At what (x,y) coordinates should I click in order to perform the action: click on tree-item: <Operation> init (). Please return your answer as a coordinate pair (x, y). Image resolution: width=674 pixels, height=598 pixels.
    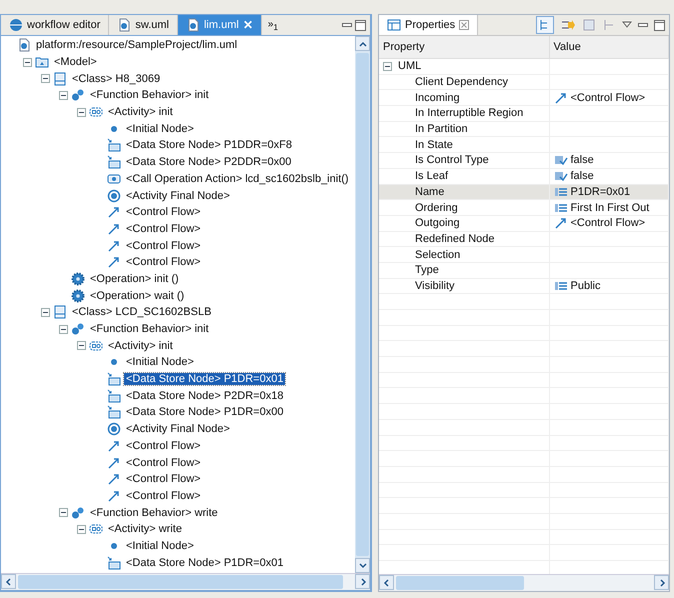
    Looking at the image, I should click on (134, 278).